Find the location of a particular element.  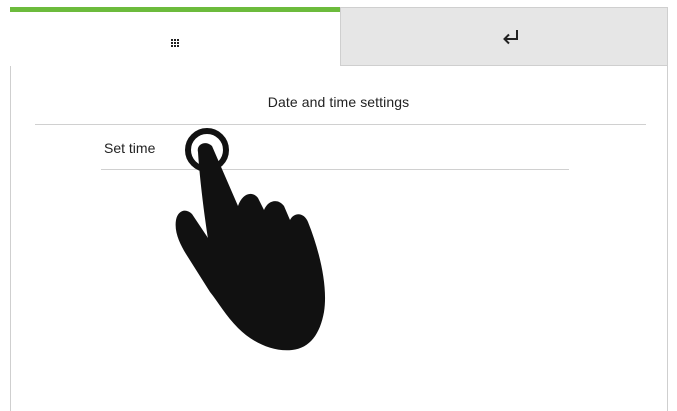

tab-back is located at coordinates (504, 36).